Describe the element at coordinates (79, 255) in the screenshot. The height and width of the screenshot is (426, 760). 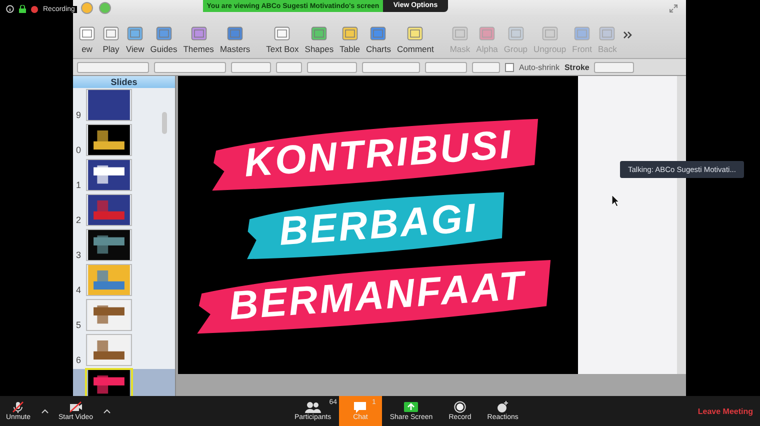
I see `slide-number: 3` at that location.